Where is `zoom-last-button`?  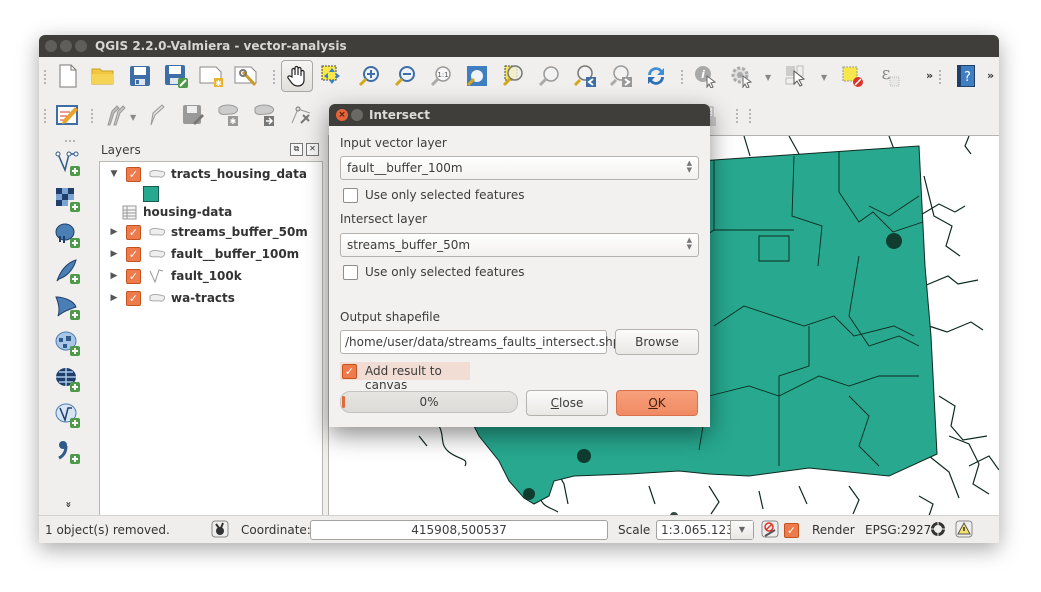
zoom-last-button is located at coordinates (585, 76).